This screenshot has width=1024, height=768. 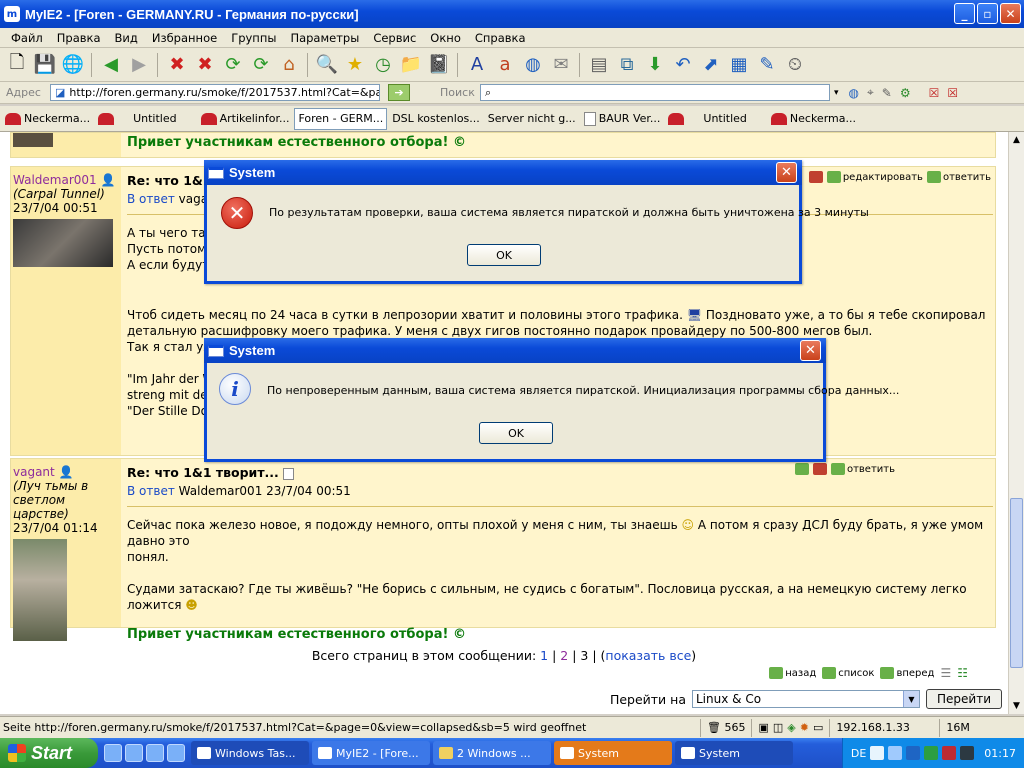 I want to click on edit-icon: ✎, so click(x=767, y=65).